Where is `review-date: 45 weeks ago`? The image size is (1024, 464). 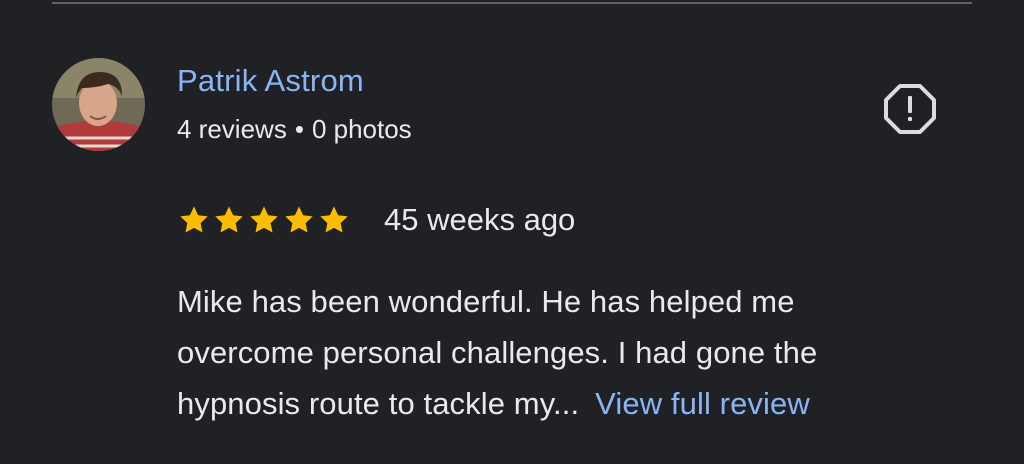
review-date: 45 weeks ago is located at coordinates (480, 219).